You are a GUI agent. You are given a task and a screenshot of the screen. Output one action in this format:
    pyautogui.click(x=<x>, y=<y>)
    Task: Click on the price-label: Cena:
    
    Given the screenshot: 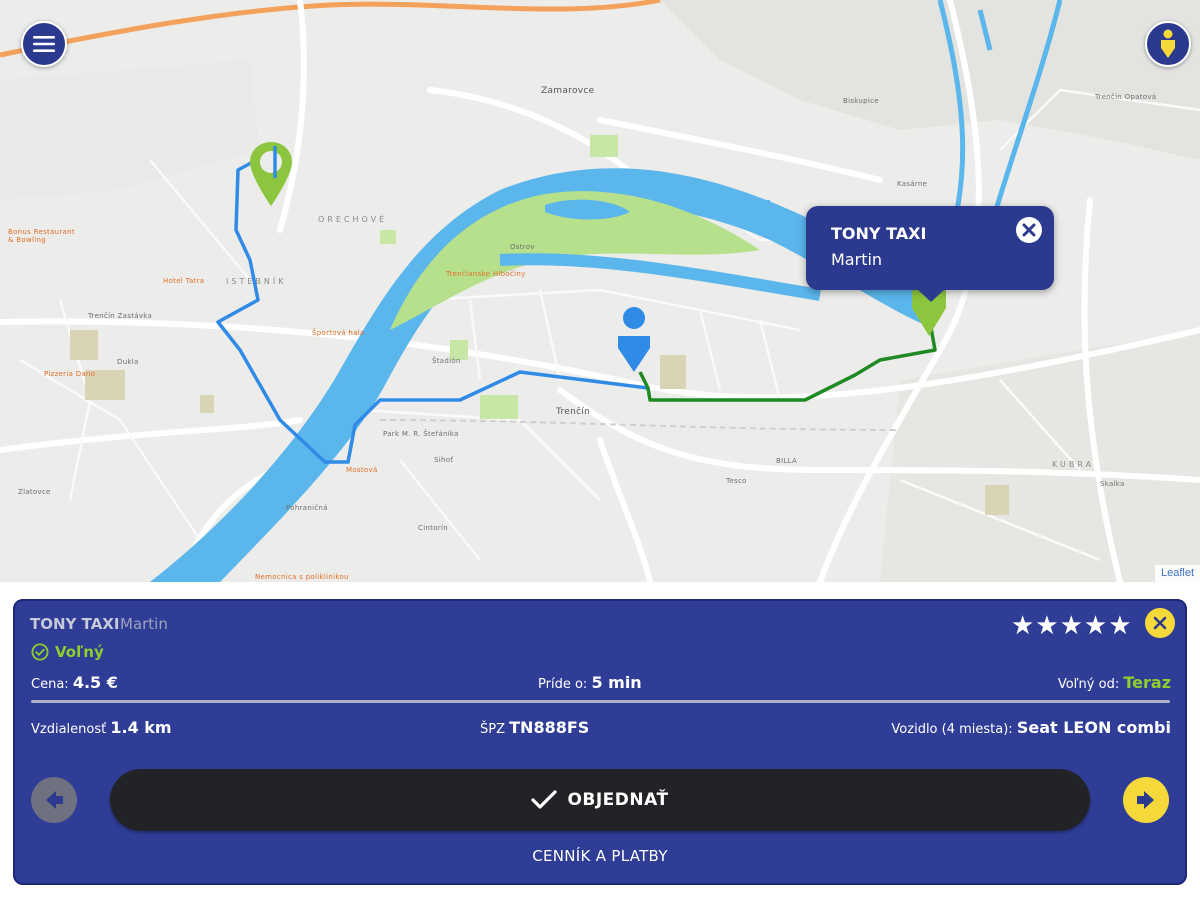 What is the action you would take?
    pyautogui.click(x=50, y=684)
    